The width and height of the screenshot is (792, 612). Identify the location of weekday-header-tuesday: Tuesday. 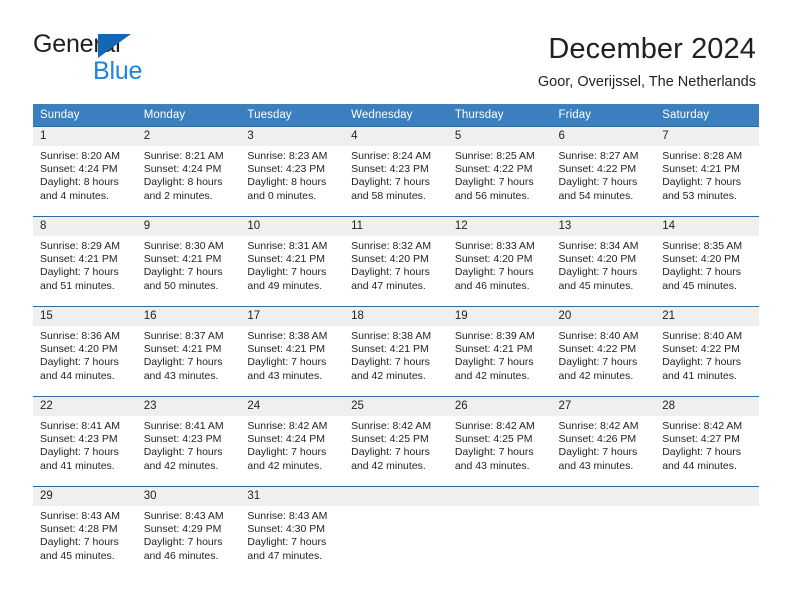
(292, 115).